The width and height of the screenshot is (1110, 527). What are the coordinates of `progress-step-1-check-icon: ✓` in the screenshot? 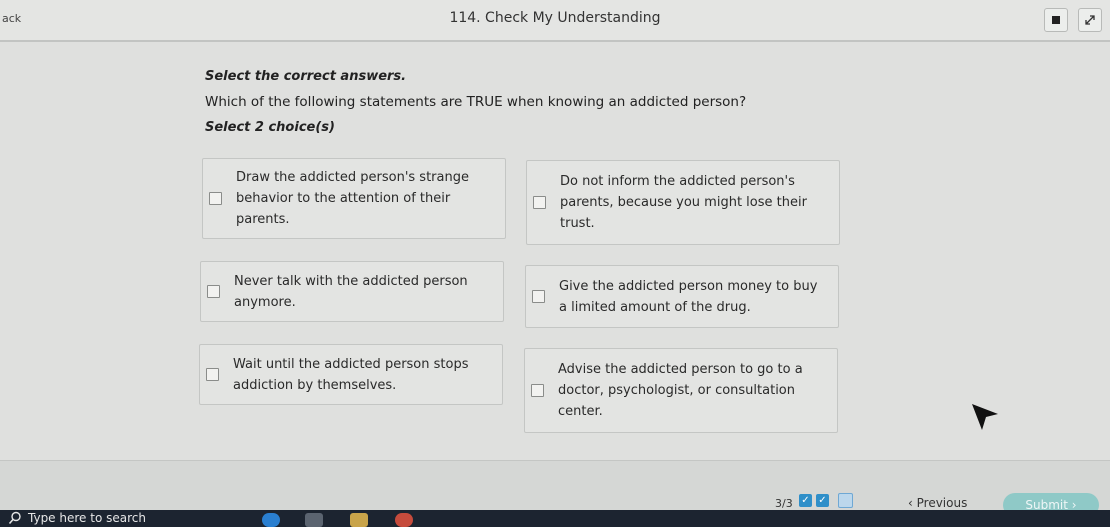 It's located at (805, 500).